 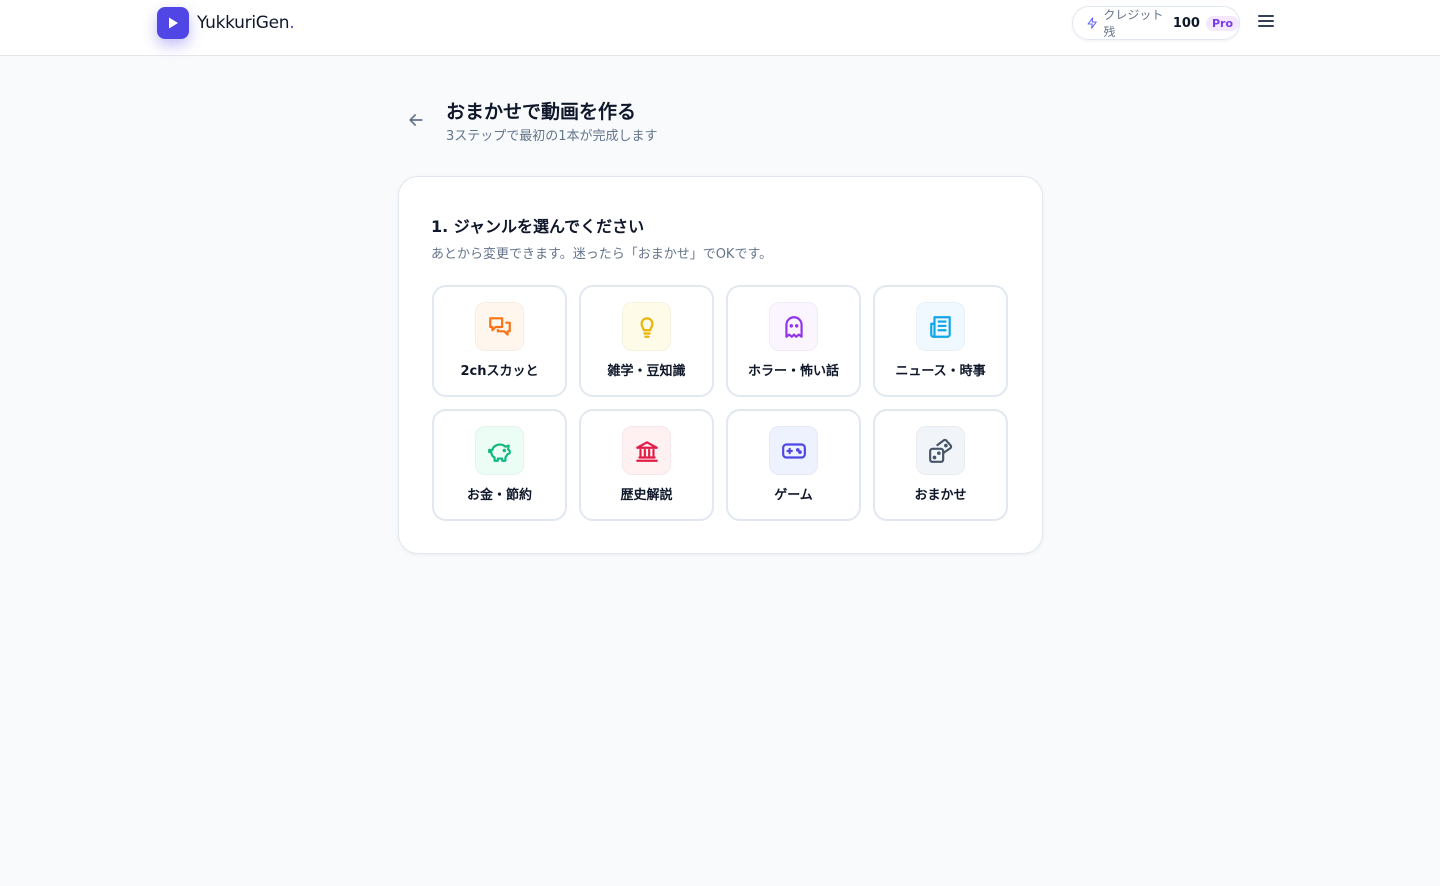 I want to click on genre-option-horror: ホラー・怖い話, so click(x=793, y=341).